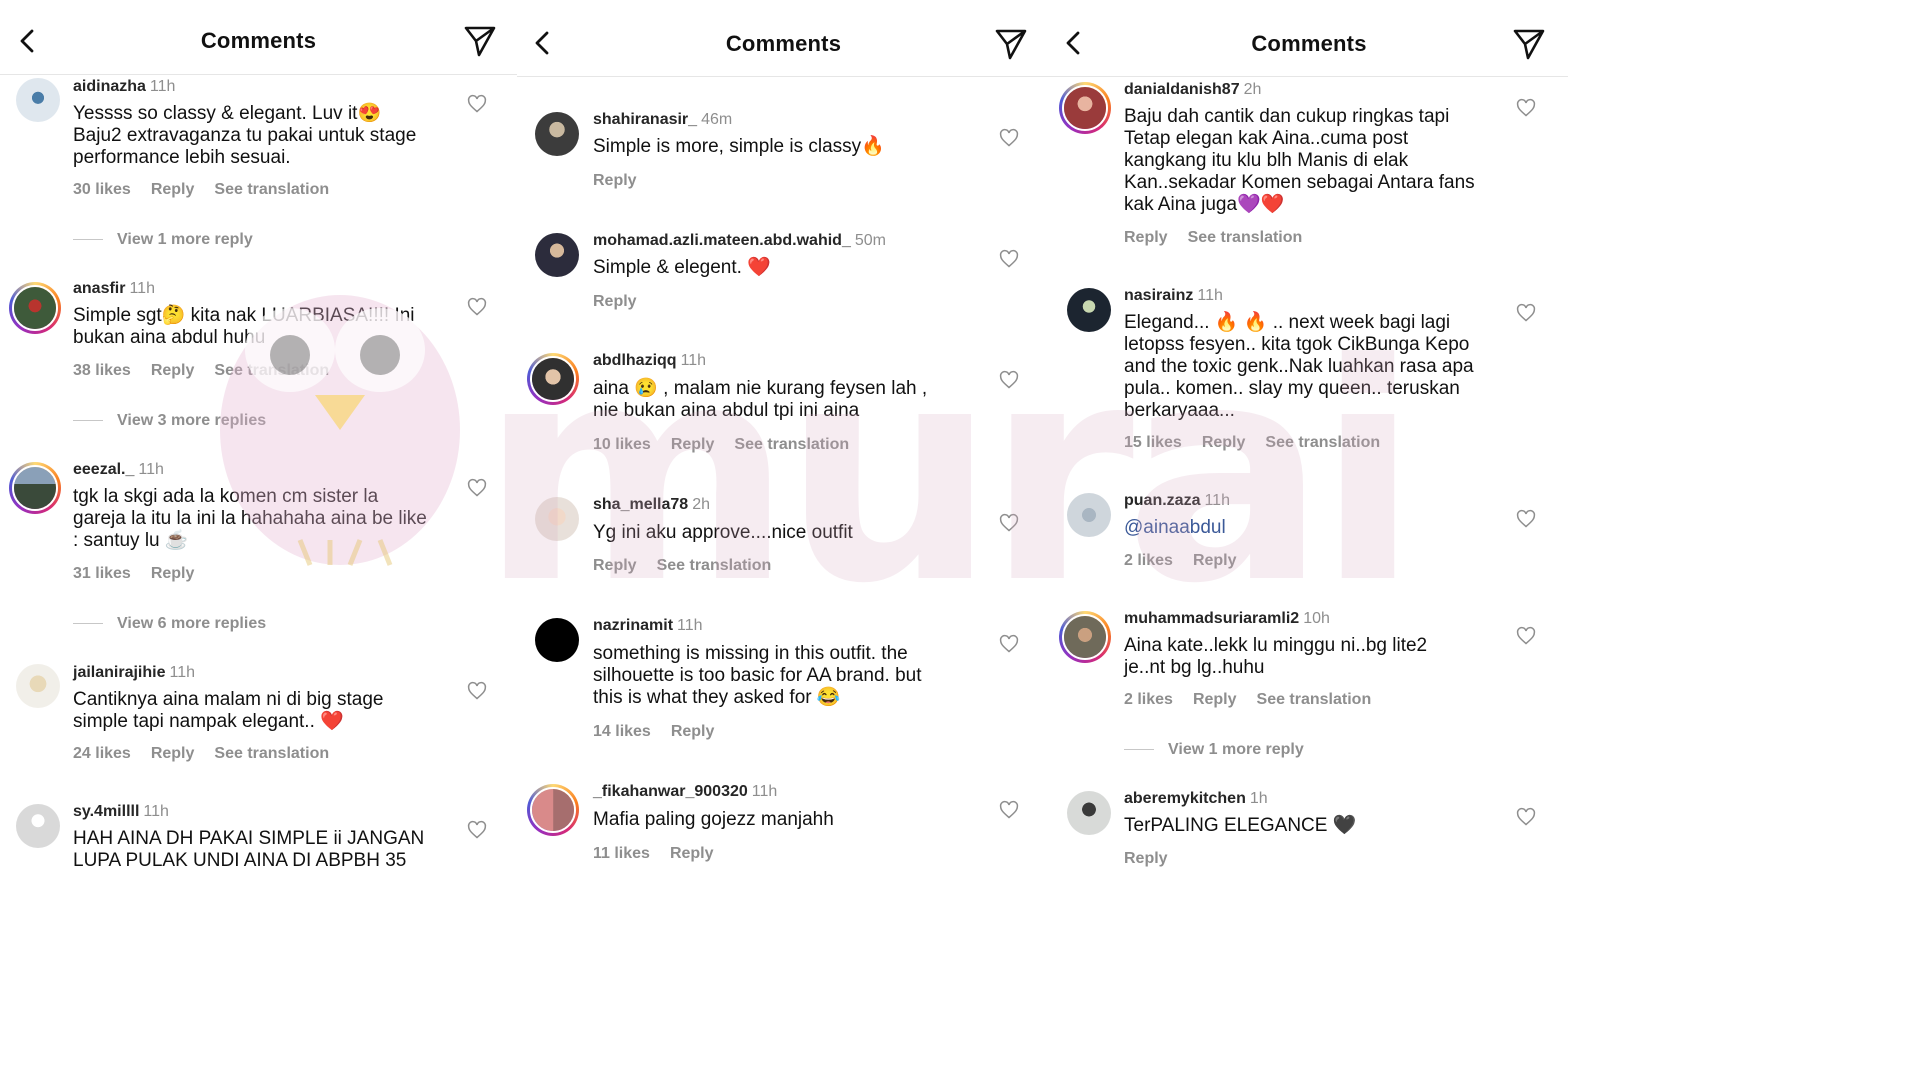 This screenshot has height=1080, width=1920. I want to click on mention-link: @ainaabdul, so click(1175, 528).